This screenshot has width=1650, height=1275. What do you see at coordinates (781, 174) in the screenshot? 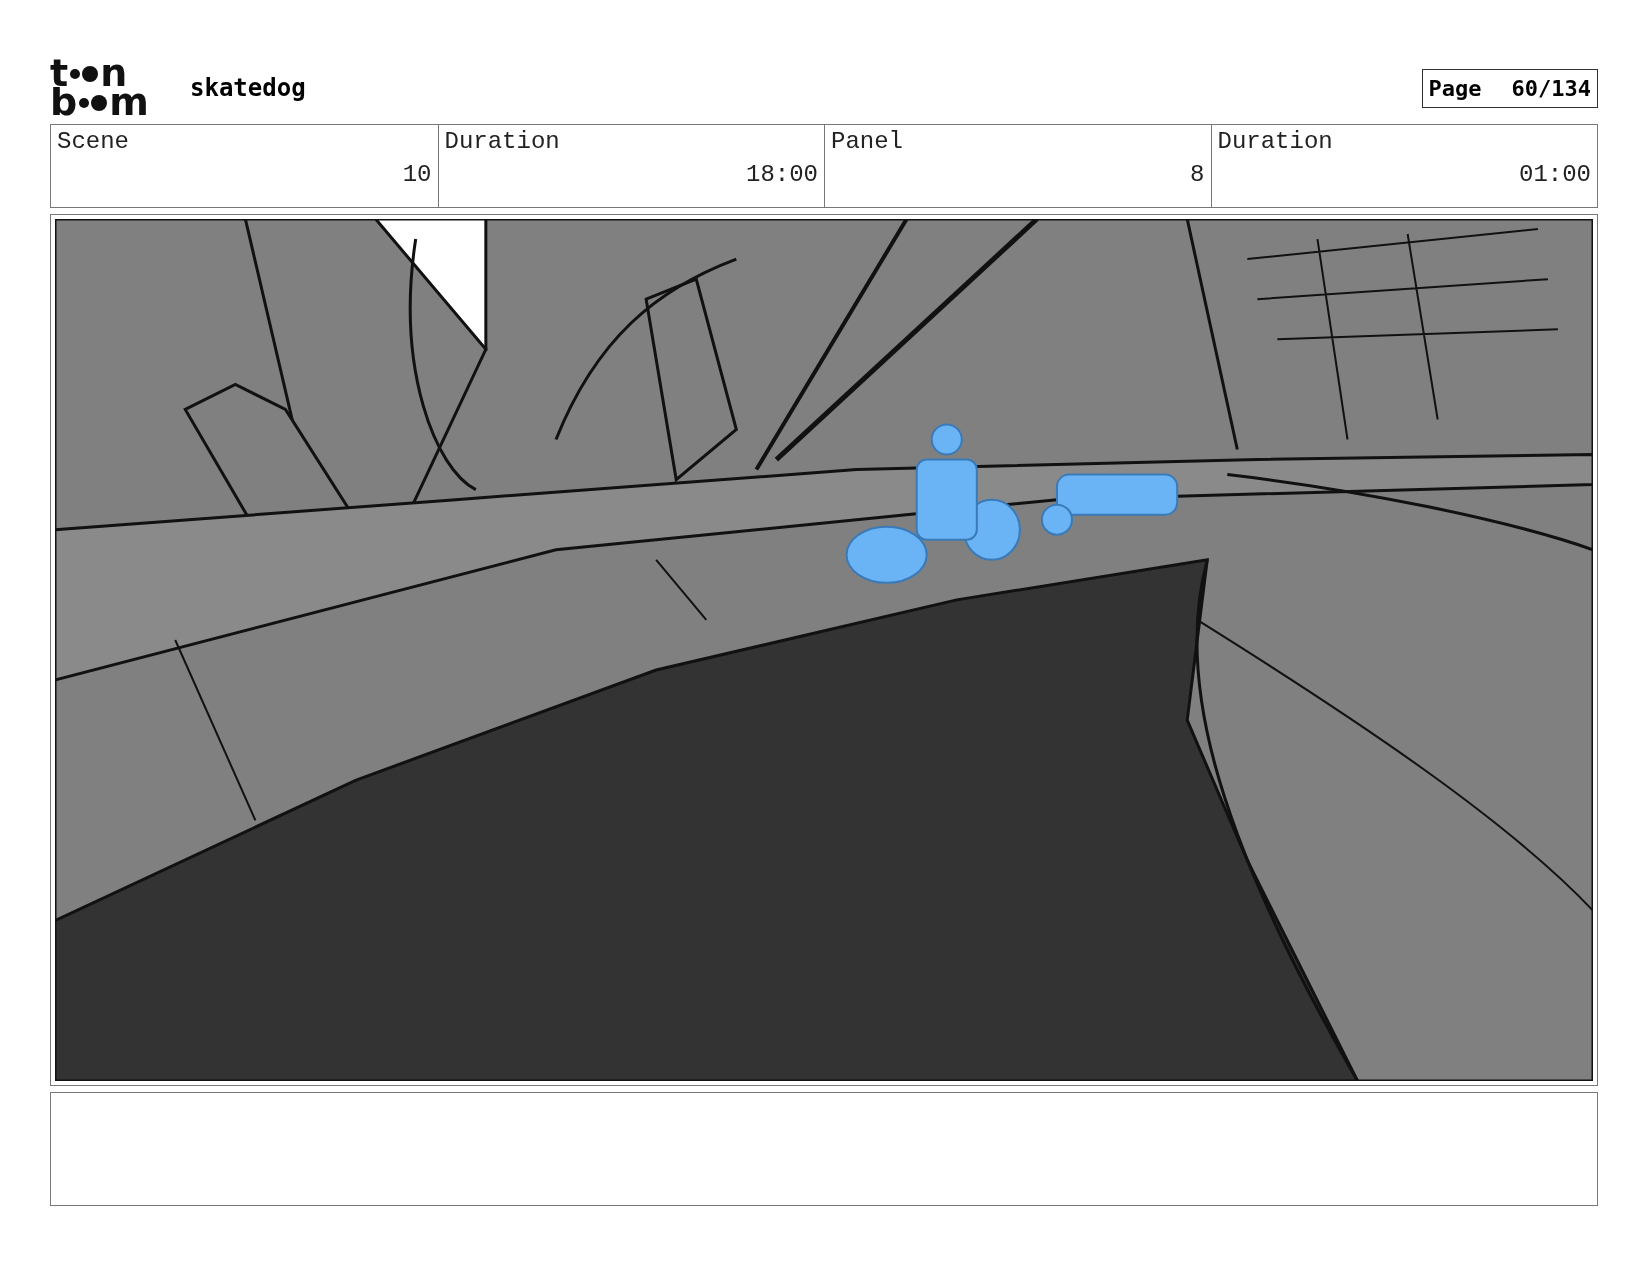
I see `field-value: 18:00` at bounding box center [781, 174].